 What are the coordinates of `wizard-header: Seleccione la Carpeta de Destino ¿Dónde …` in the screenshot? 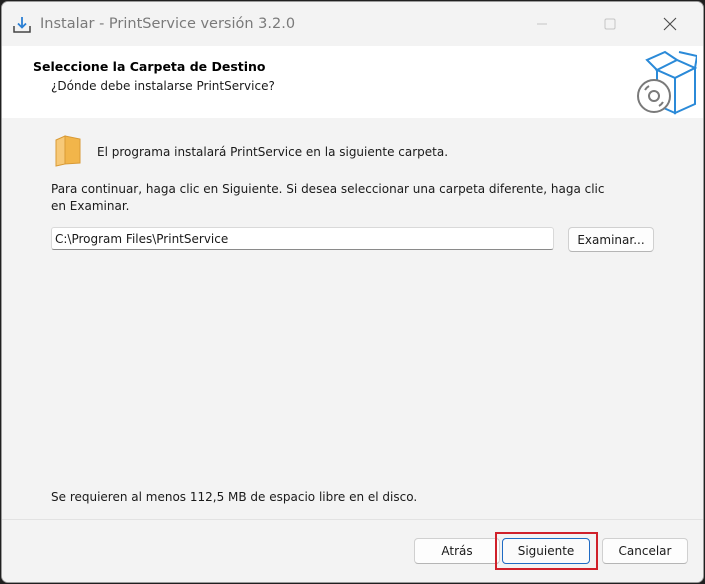 It's located at (352, 82).